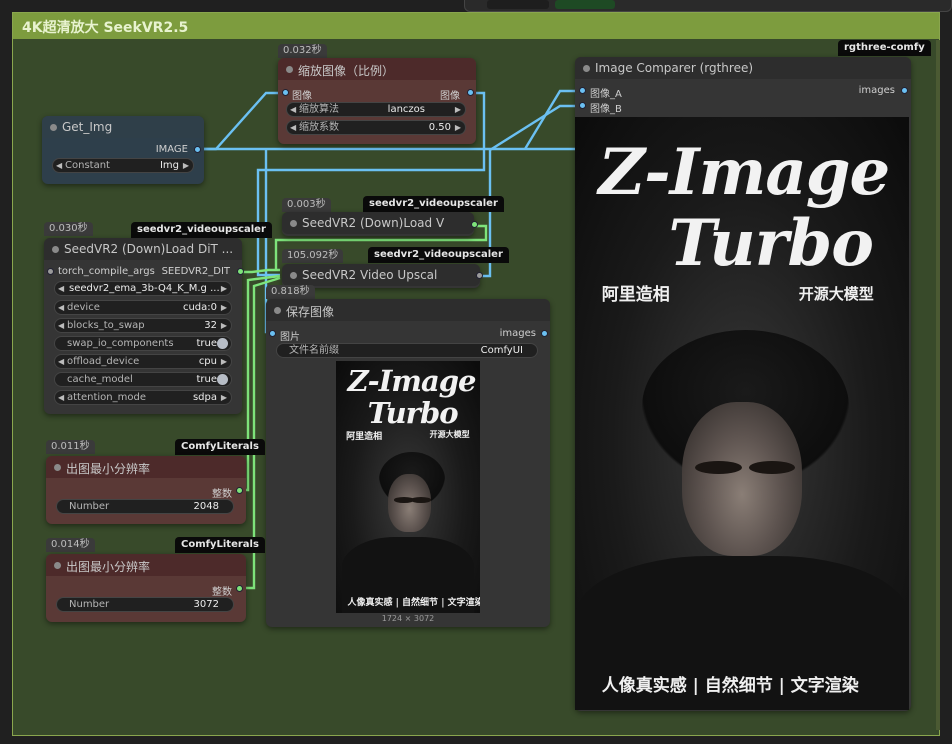 The width and height of the screenshot is (952, 744). I want to click on scale-factor-widget: ◀ 缩放系数 0.50 ▶, so click(376, 127).